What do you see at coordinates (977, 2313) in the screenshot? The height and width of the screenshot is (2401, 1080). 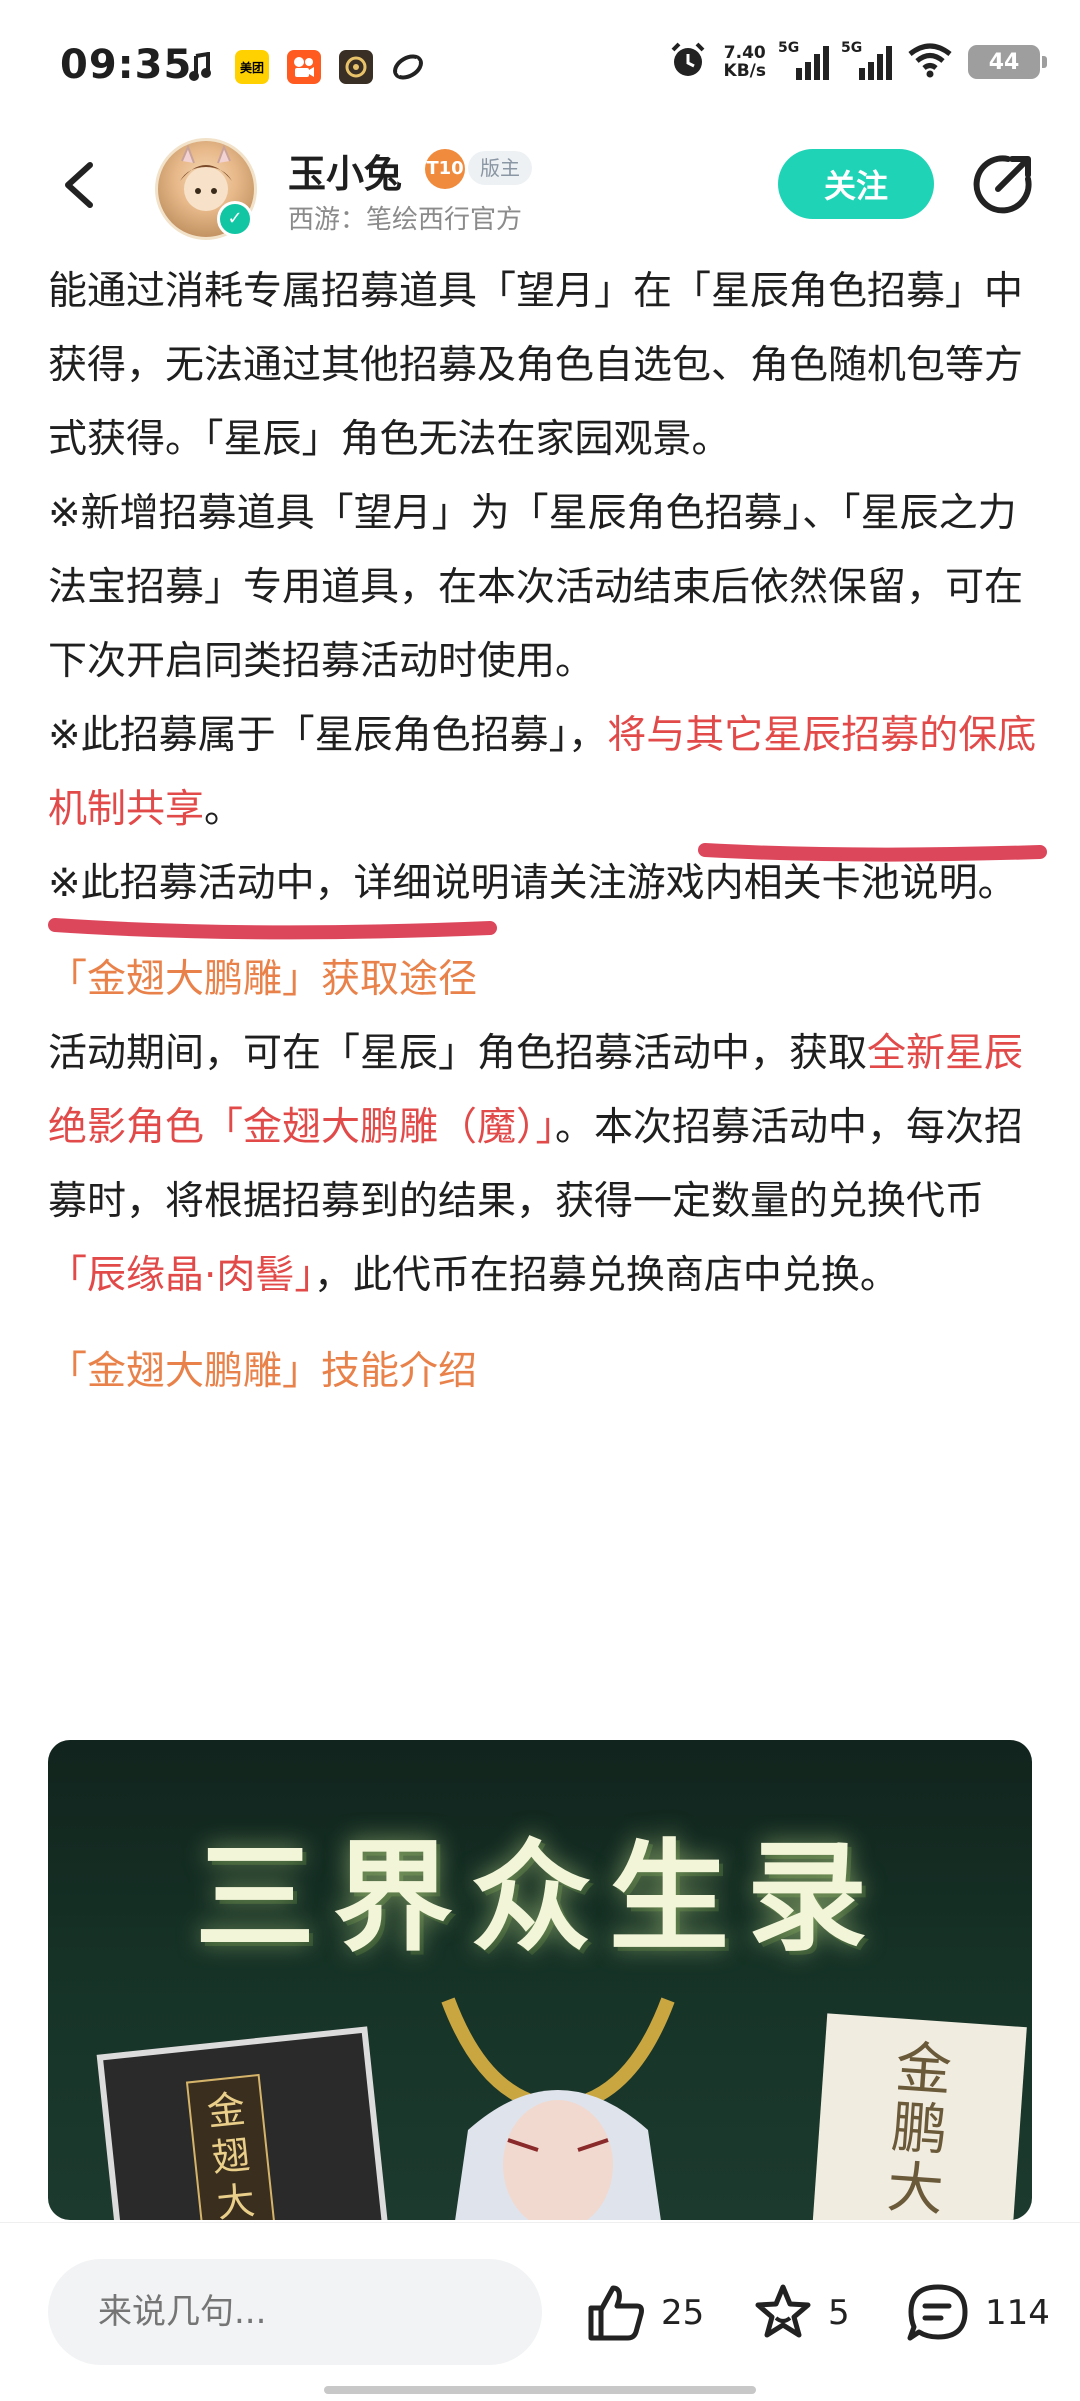 I see `comment-button: 114` at bounding box center [977, 2313].